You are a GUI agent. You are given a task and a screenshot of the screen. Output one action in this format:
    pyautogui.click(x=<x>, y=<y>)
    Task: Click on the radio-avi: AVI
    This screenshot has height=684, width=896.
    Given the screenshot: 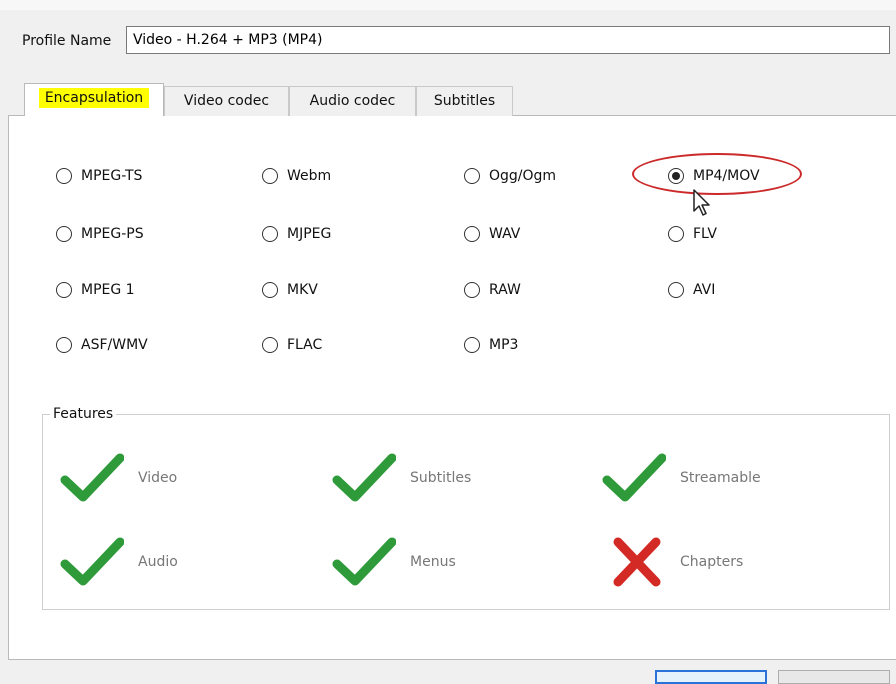 What is the action you would take?
    pyautogui.click(x=691, y=290)
    